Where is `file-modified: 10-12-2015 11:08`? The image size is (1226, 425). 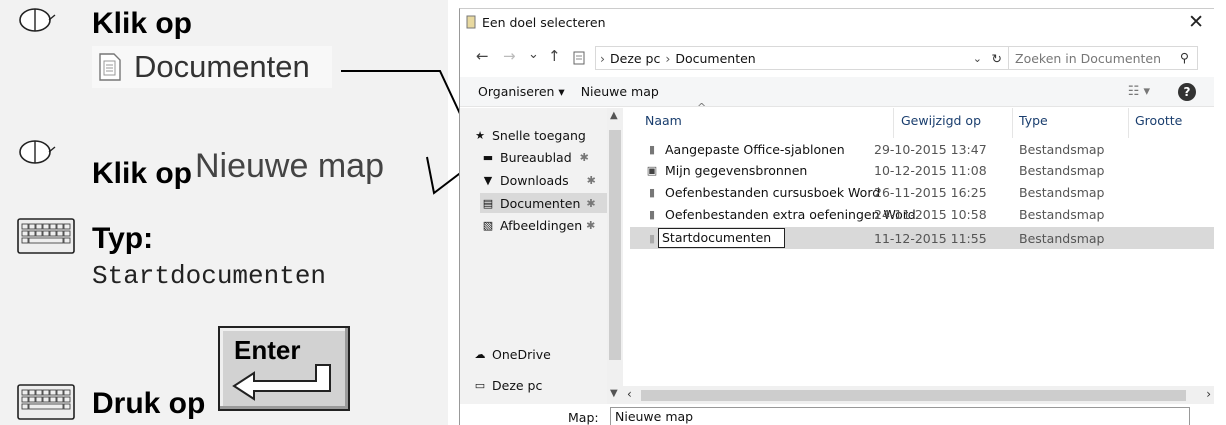 file-modified: 10-12-2015 11:08 is located at coordinates (930, 170).